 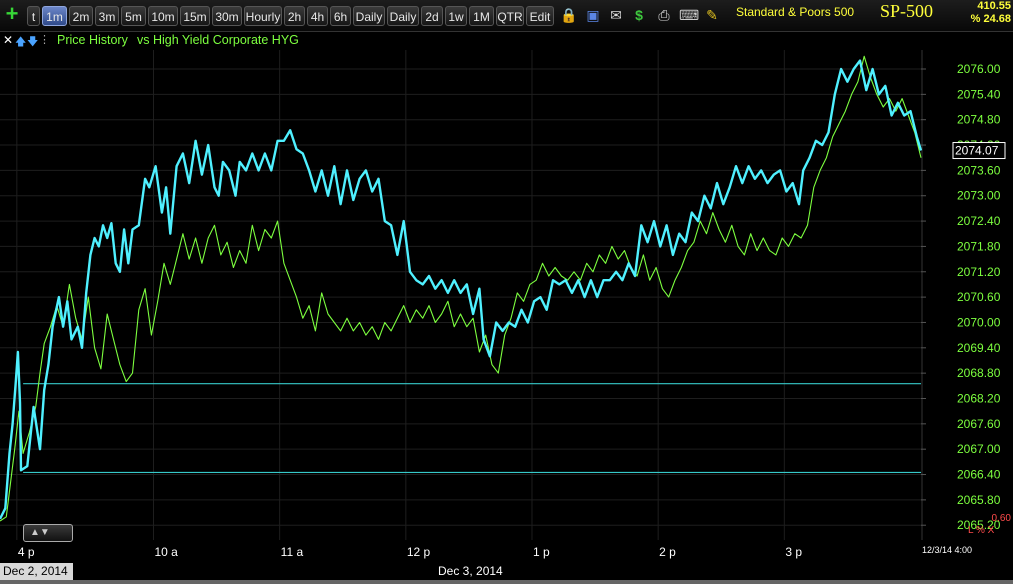 What do you see at coordinates (472, 428) in the screenshot?
I see `horizontal-lines` at bounding box center [472, 428].